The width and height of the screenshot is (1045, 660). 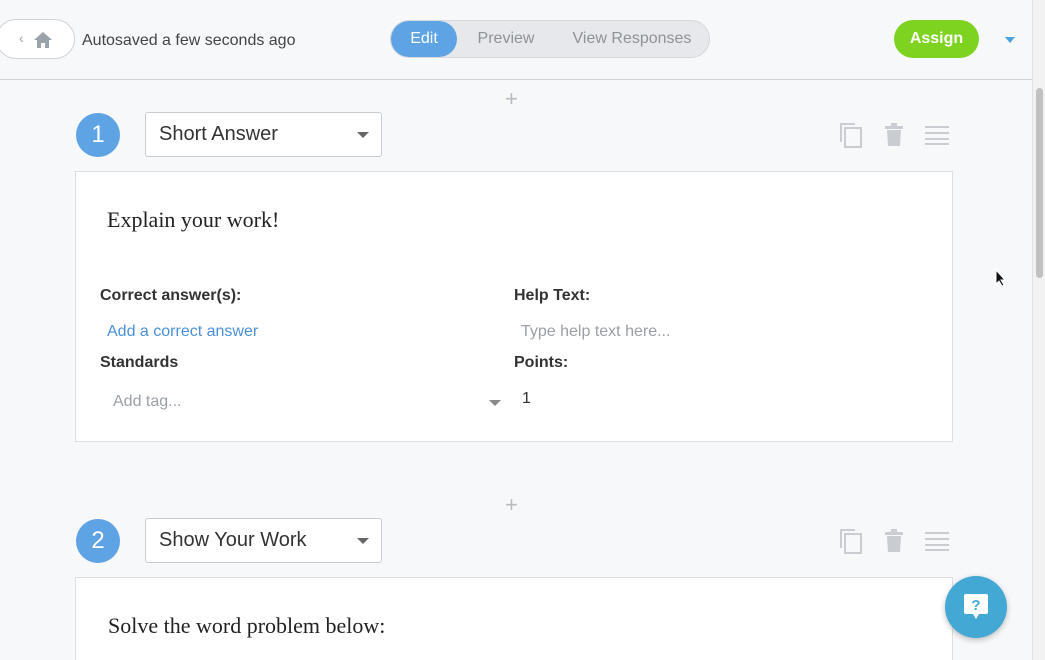 I want to click on scrollbar, so click(x=1038, y=330).